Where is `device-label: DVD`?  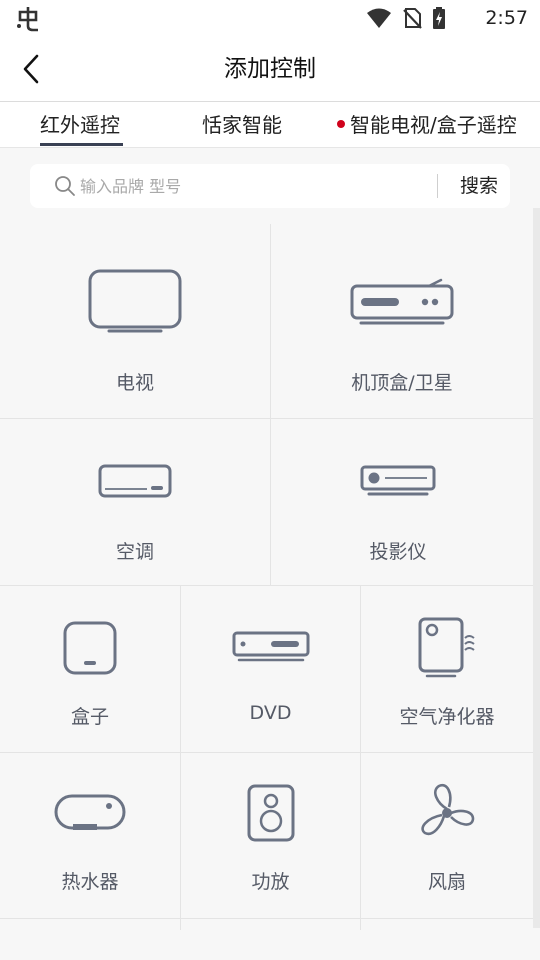
device-label: DVD is located at coordinates (270, 713).